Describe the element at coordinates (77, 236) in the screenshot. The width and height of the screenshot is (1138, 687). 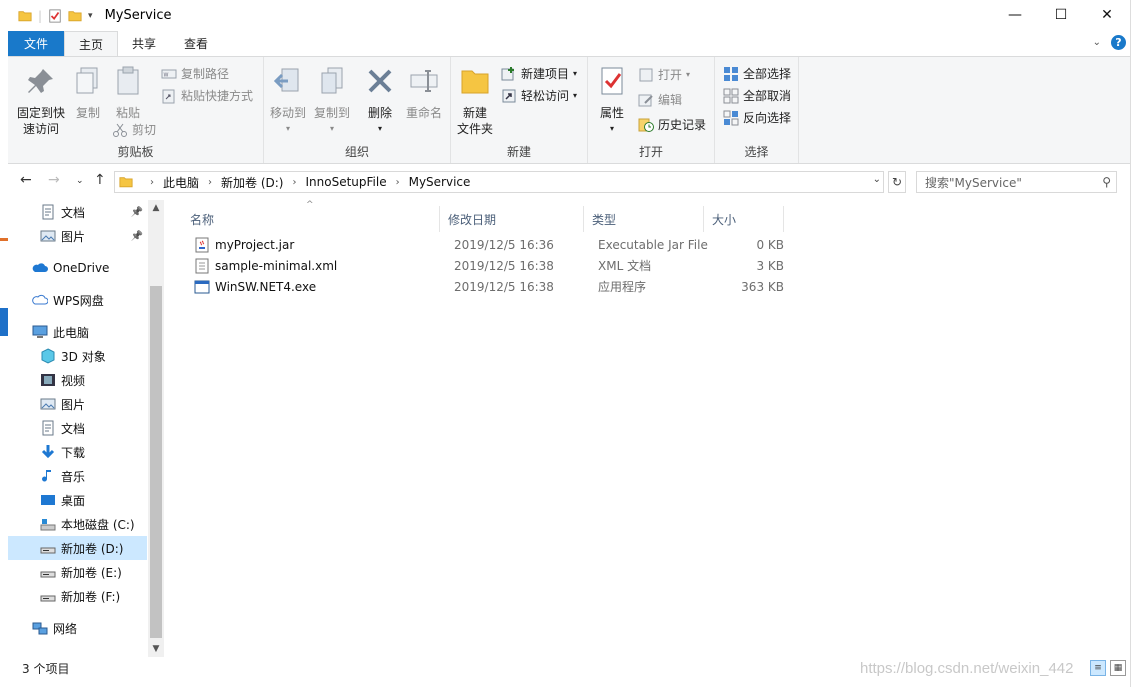
I see `sidebar-item: 图片 📌` at that location.